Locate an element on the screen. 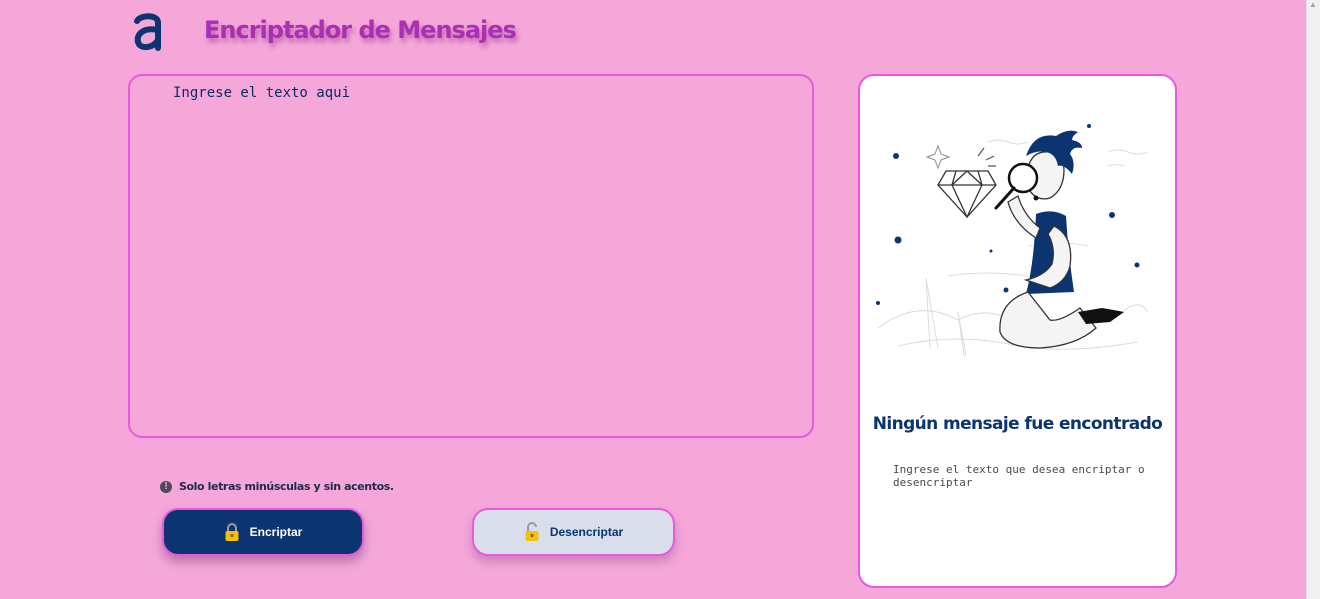 This screenshot has width=1320, height=599. input-hint: ! Solo letras minúsculas y sin acentos. is located at coordinates (277, 486).